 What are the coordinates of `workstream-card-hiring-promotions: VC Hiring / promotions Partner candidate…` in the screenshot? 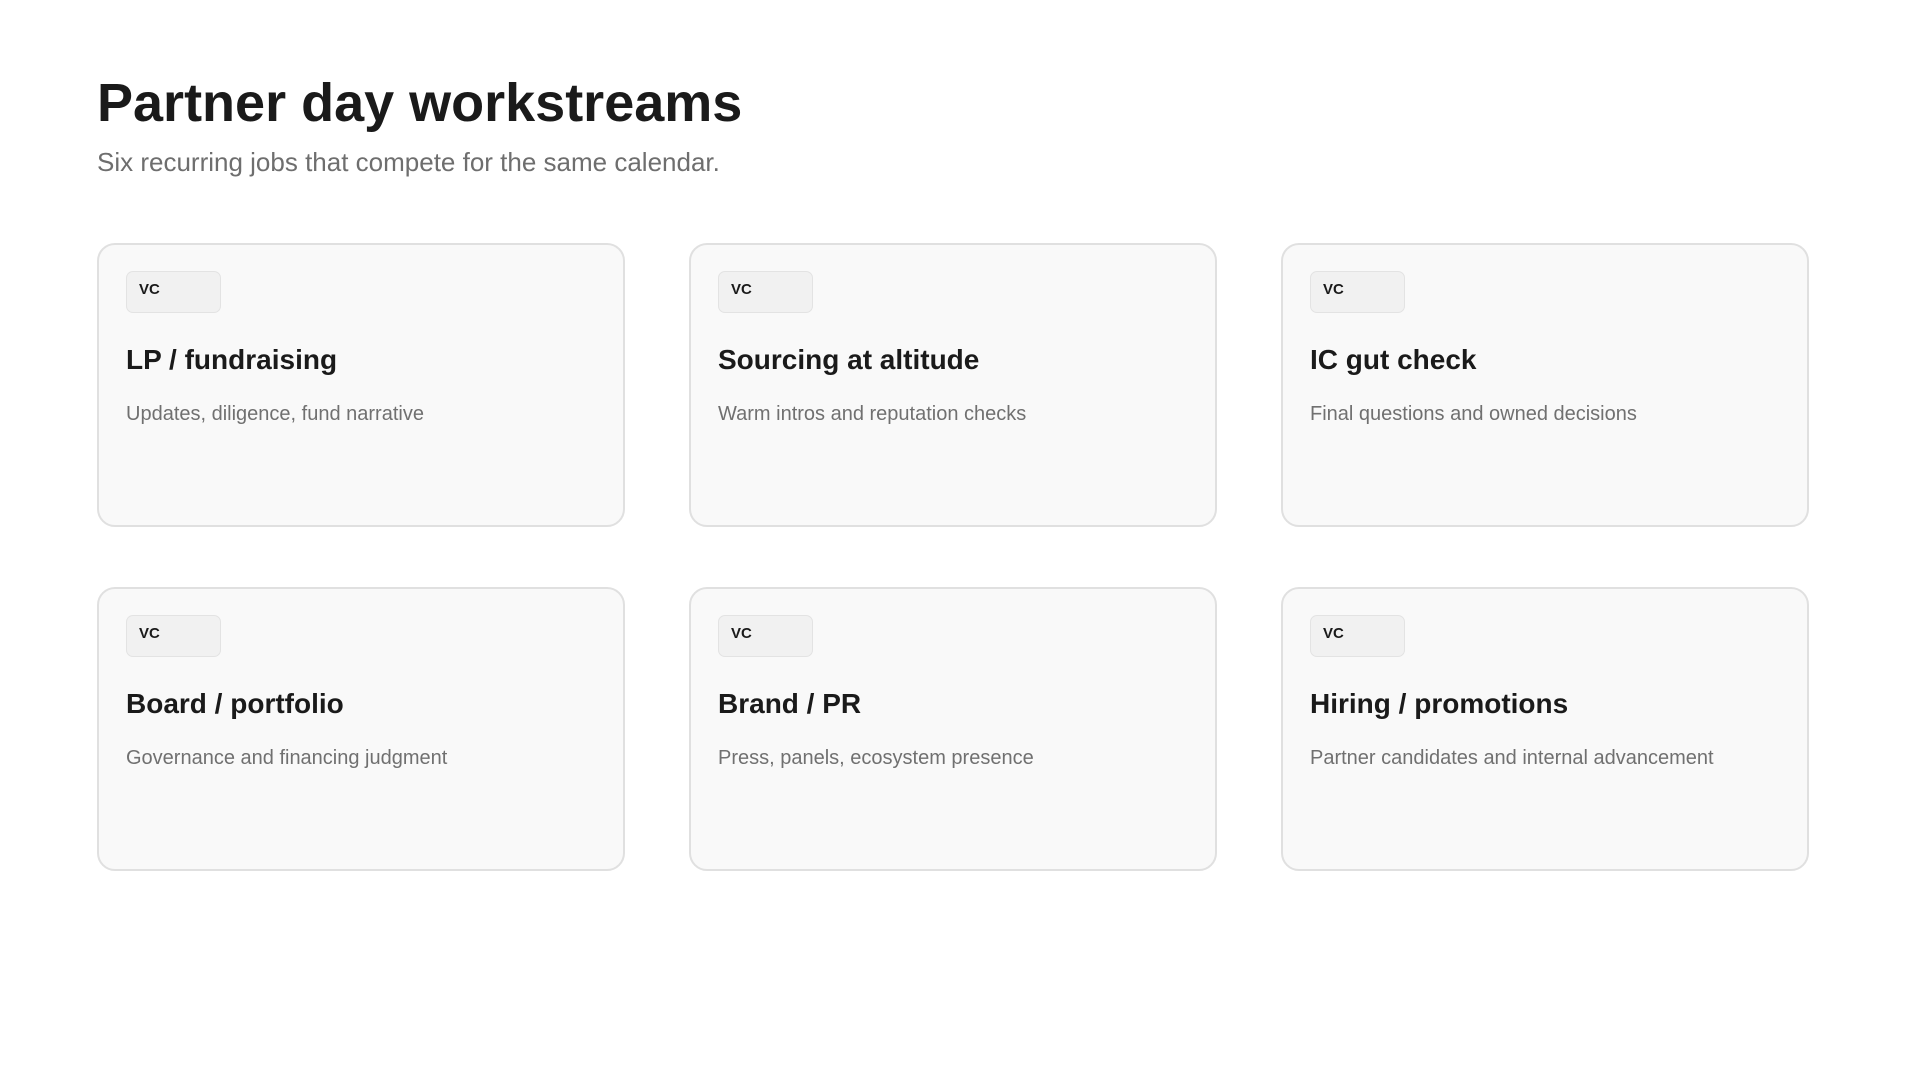 It's located at (1545, 729).